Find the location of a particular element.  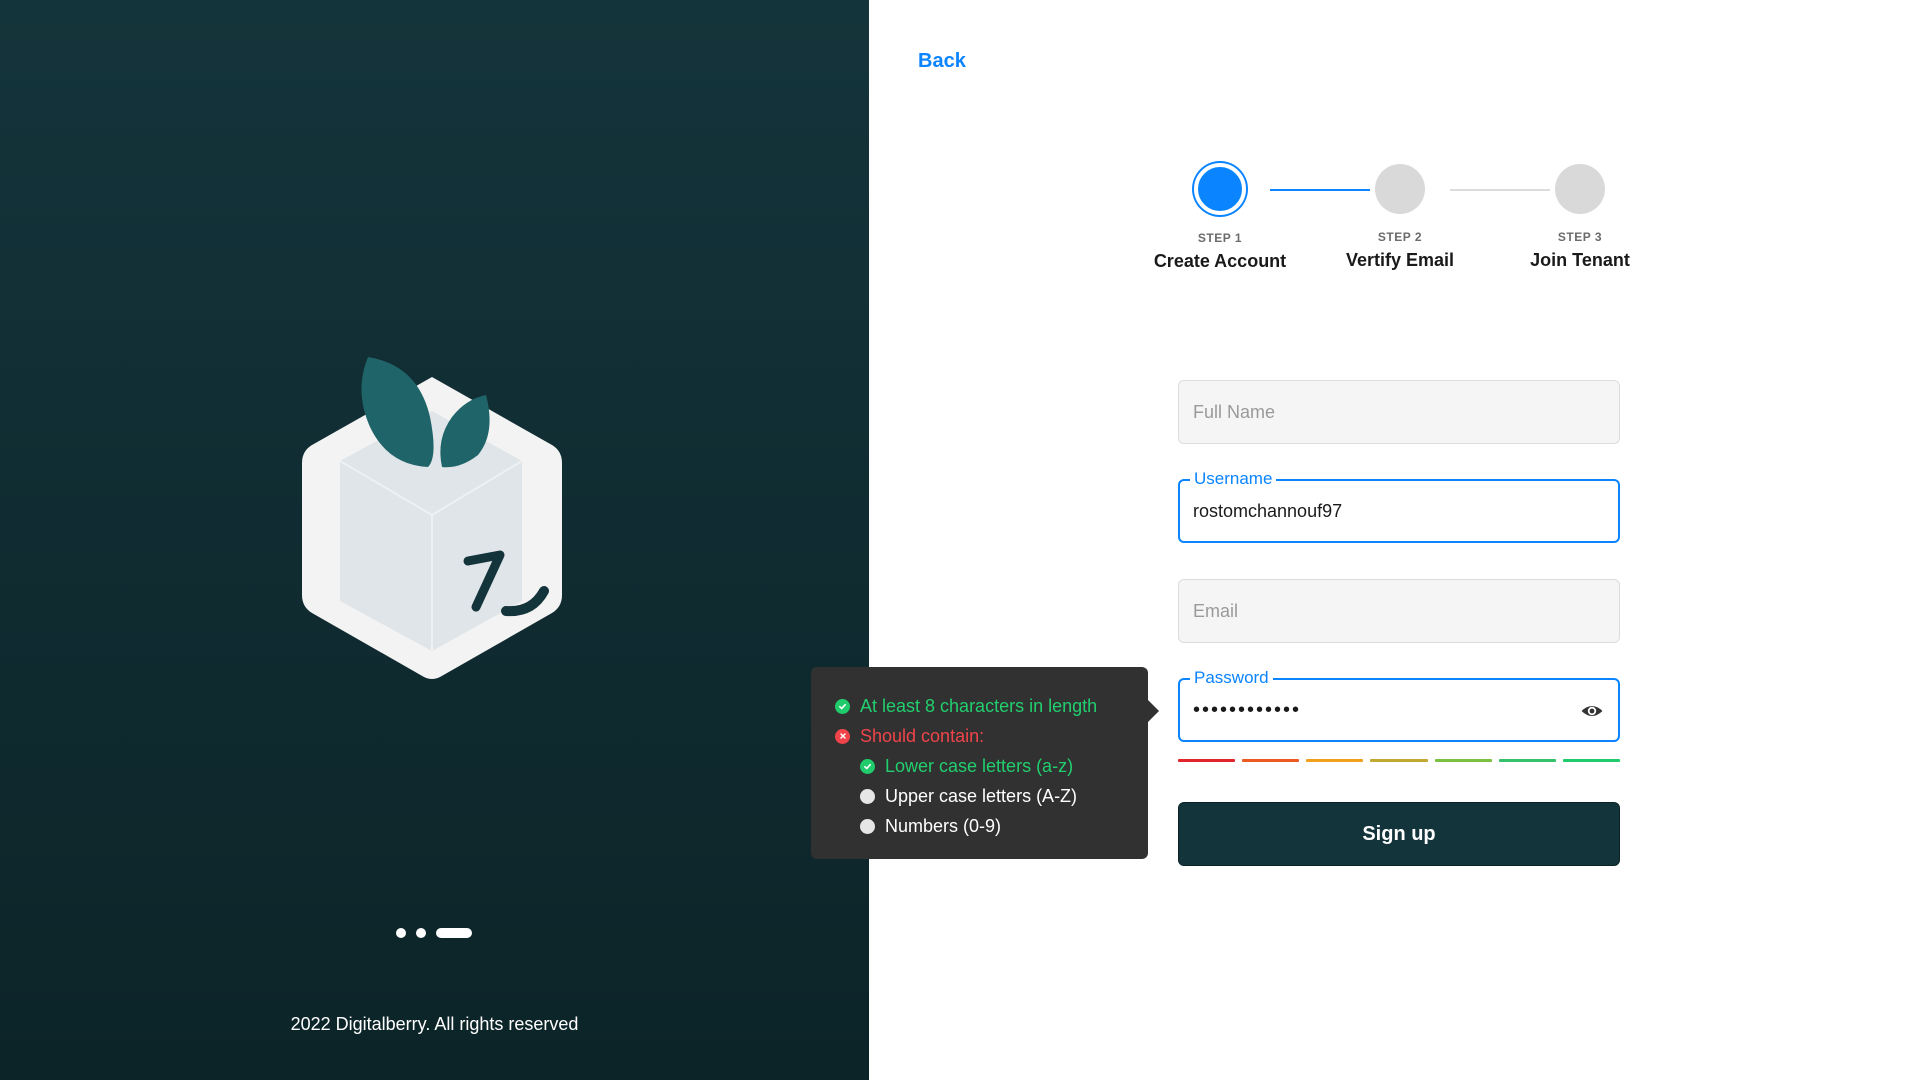

step-join-tenant: STEP 3 Join Tenant is located at coordinates (1580, 215).